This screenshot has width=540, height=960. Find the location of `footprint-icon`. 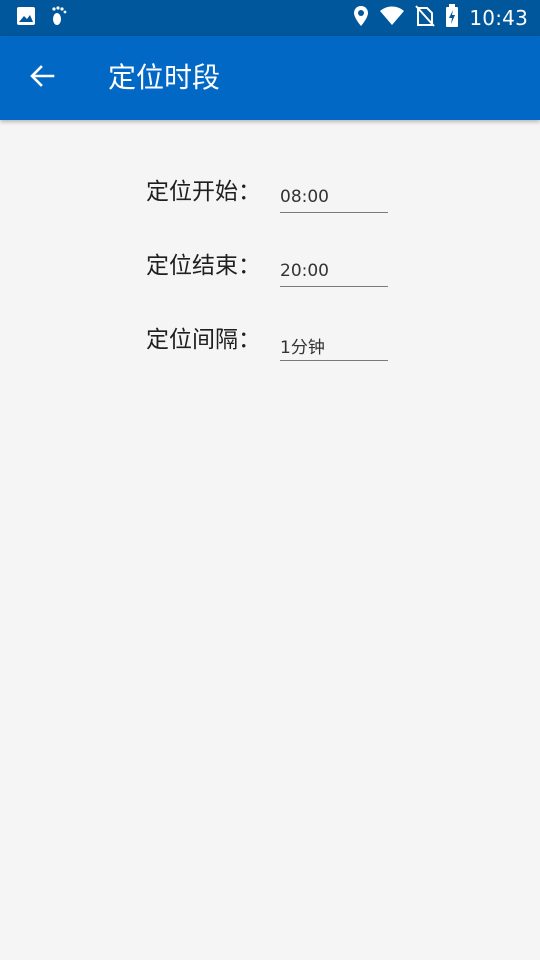

footprint-icon is located at coordinates (59, 18).